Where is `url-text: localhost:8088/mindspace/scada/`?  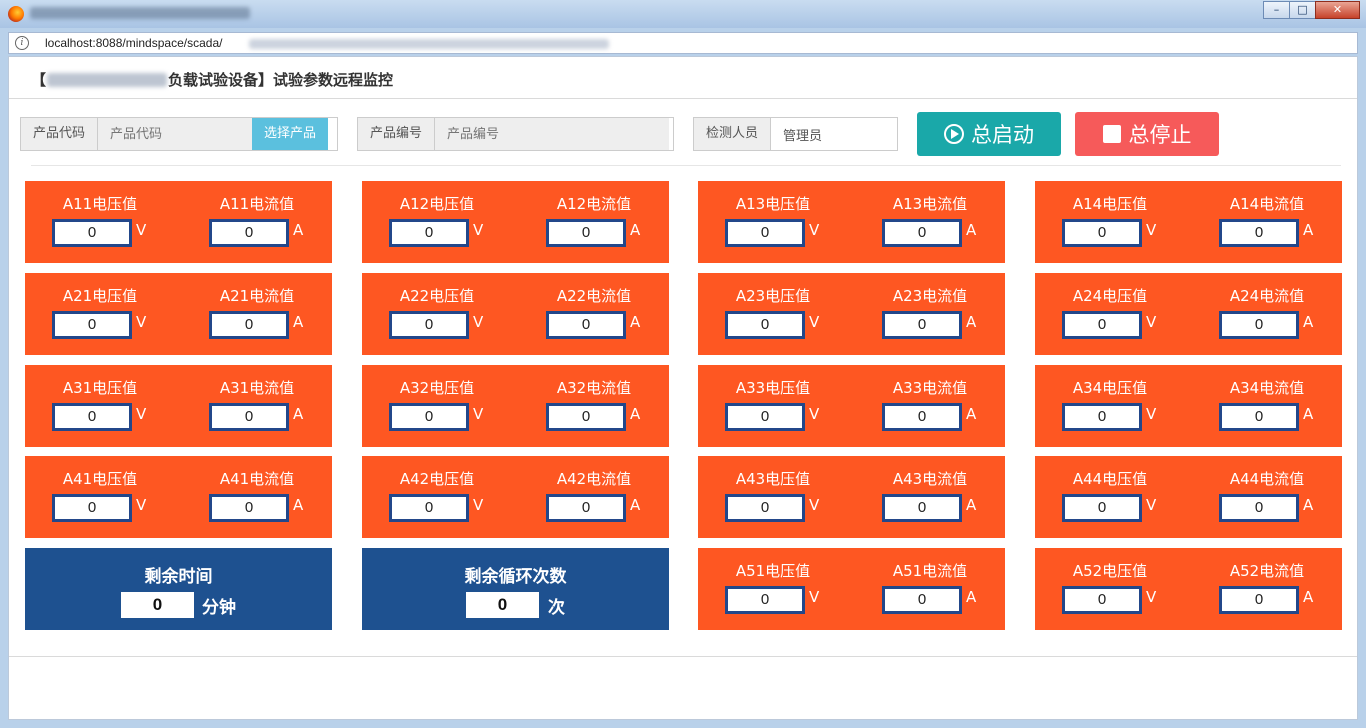
url-text: localhost:8088/mindspace/scada/ is located at coordinates (134, 43).